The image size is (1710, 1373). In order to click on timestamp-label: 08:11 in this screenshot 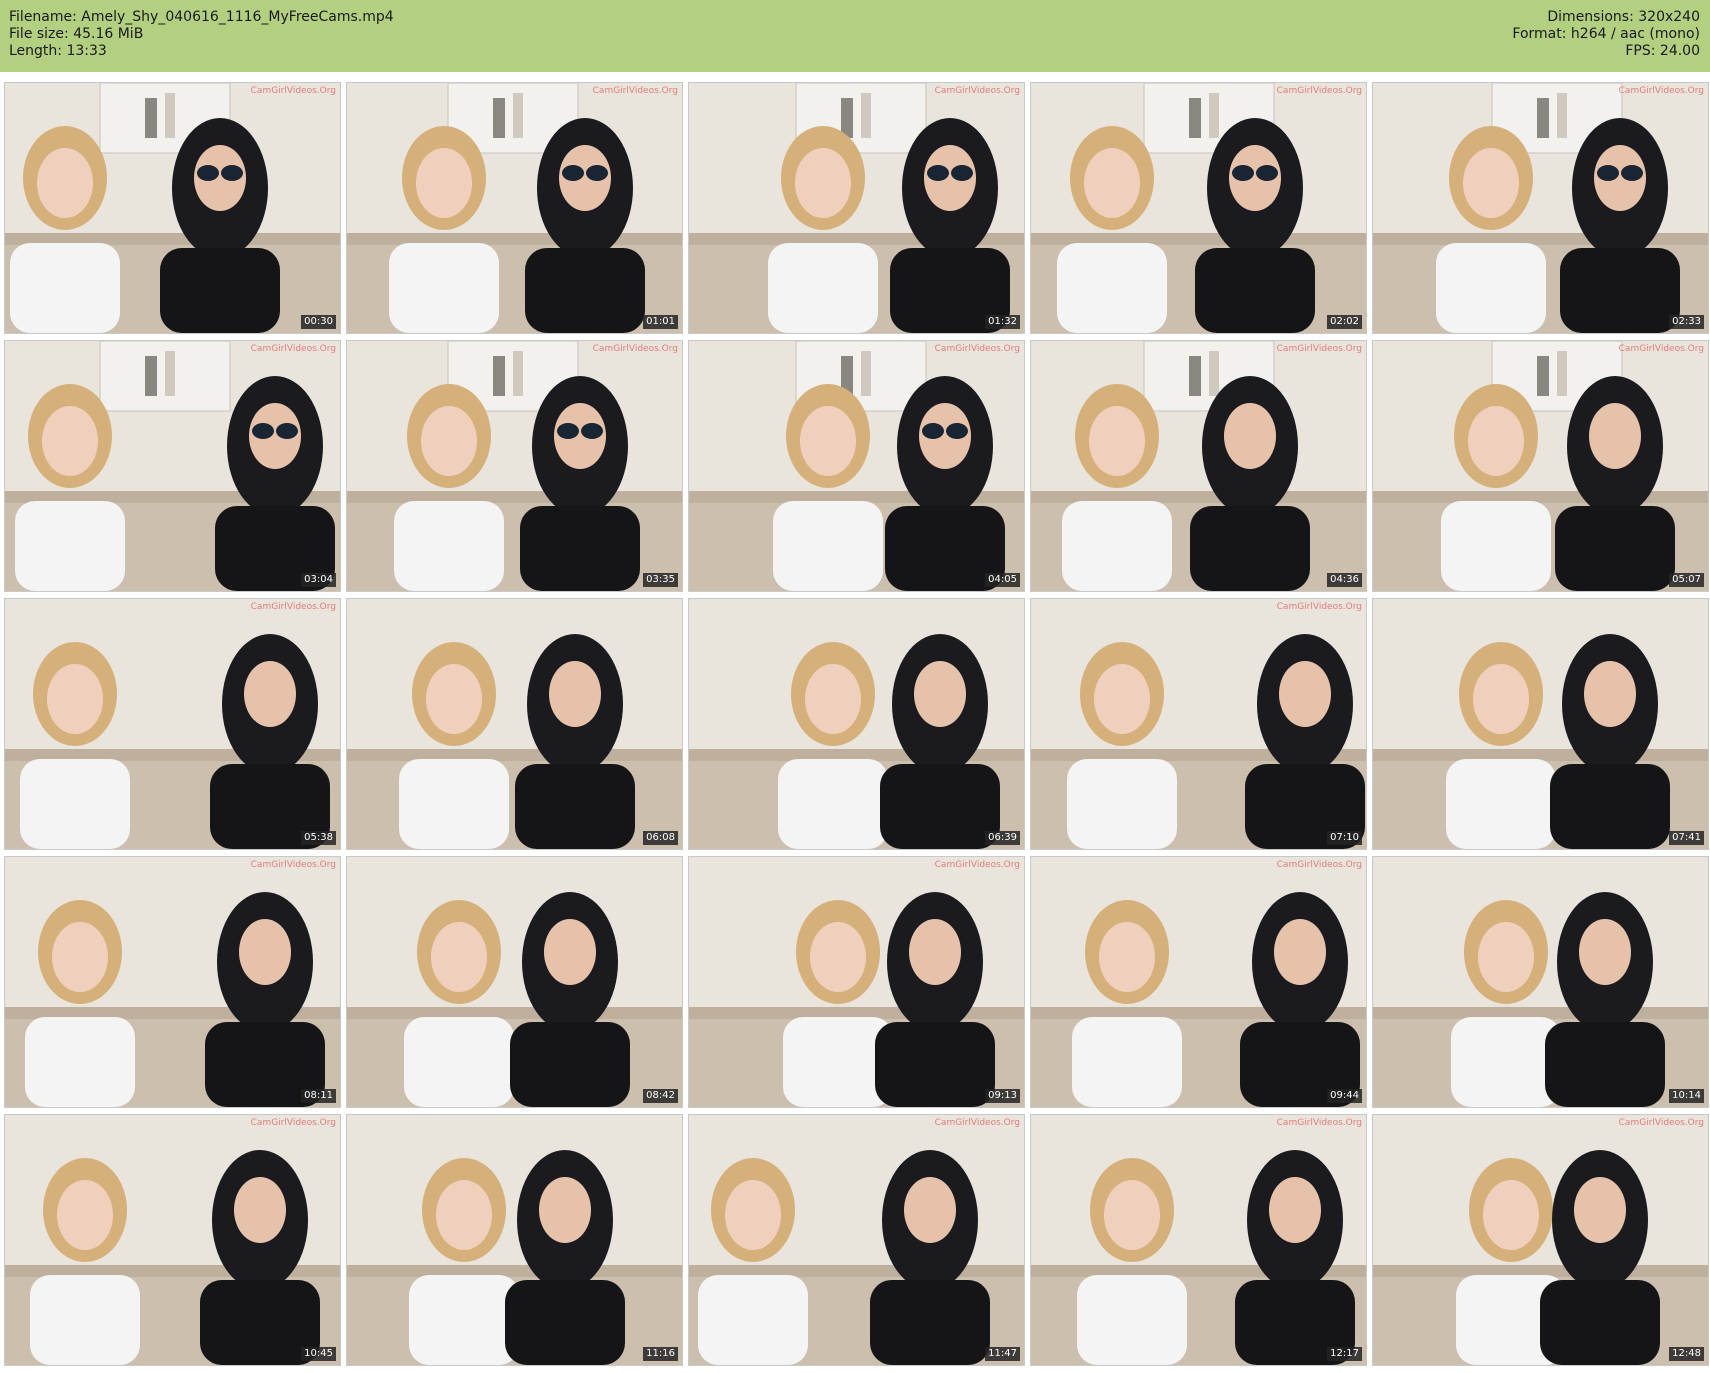, I will do `click(318, 1096)`.